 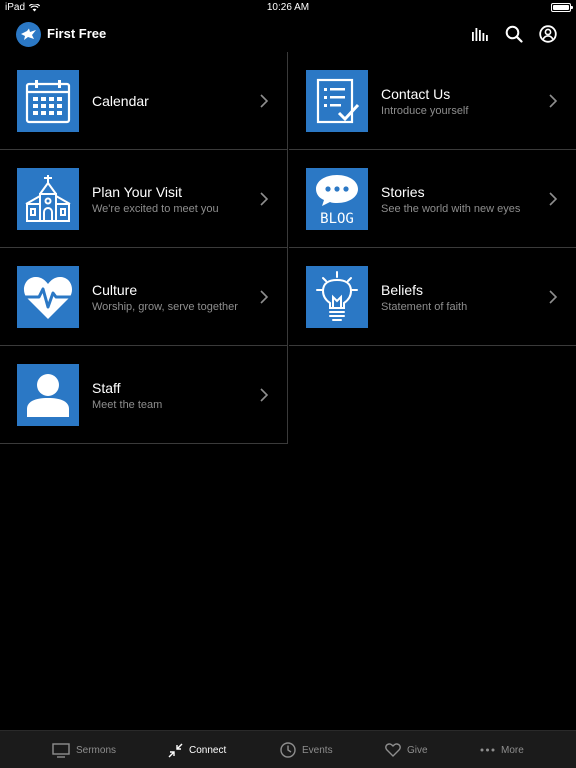 What do you see at coordinates (48, 395) in the screenshot?
I see `person-icon` at bounding box center [48, 395].